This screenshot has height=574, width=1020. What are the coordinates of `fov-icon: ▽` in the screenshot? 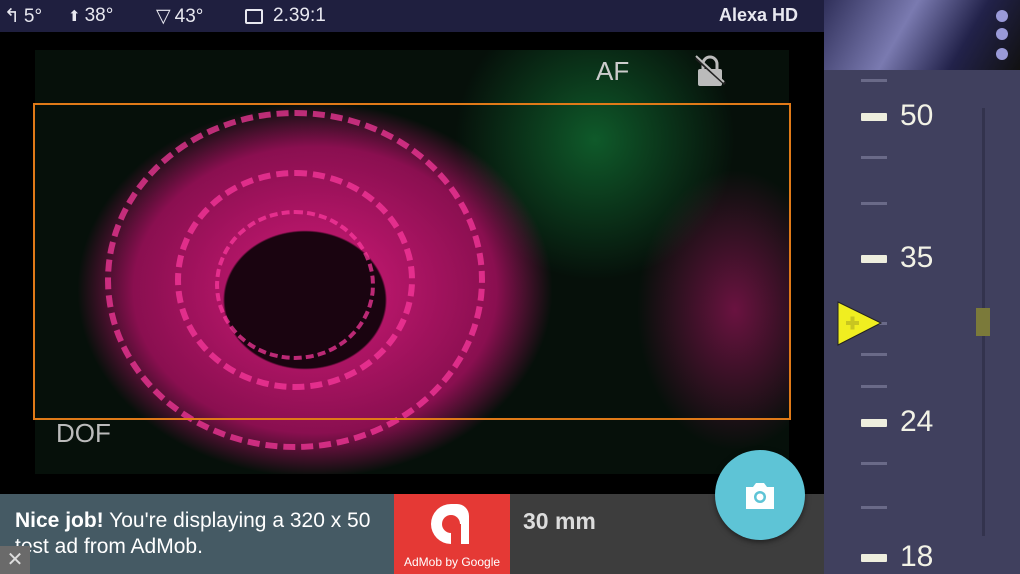 It's located at (163, 16).